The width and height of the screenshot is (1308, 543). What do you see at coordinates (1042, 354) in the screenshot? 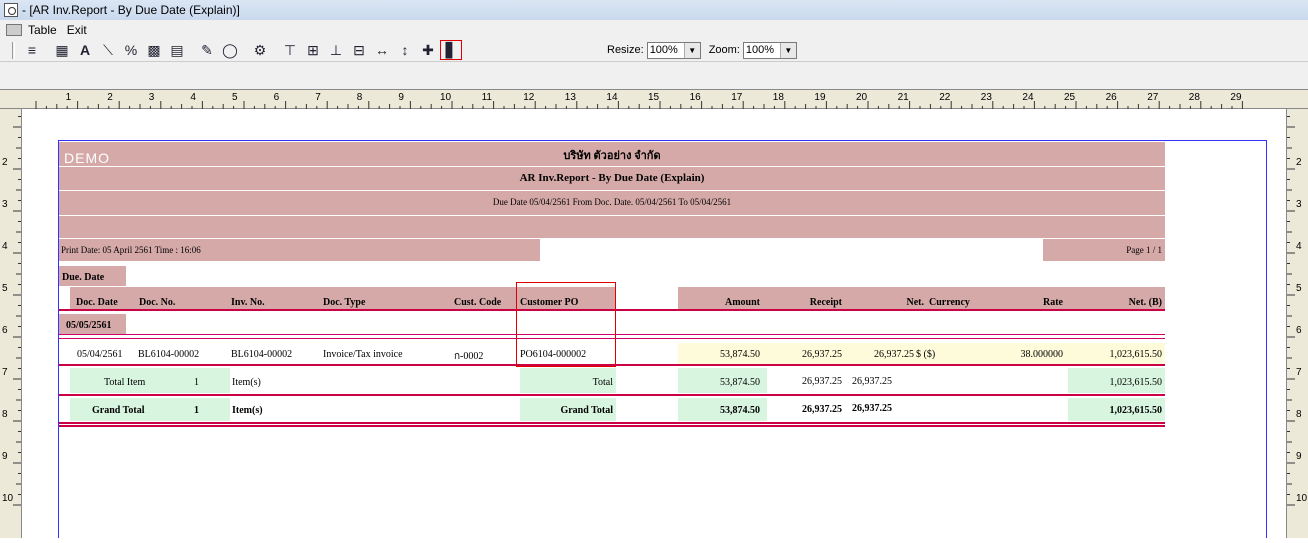
I see `row-rate: 38.000000` at bounding box center [1042, 354].